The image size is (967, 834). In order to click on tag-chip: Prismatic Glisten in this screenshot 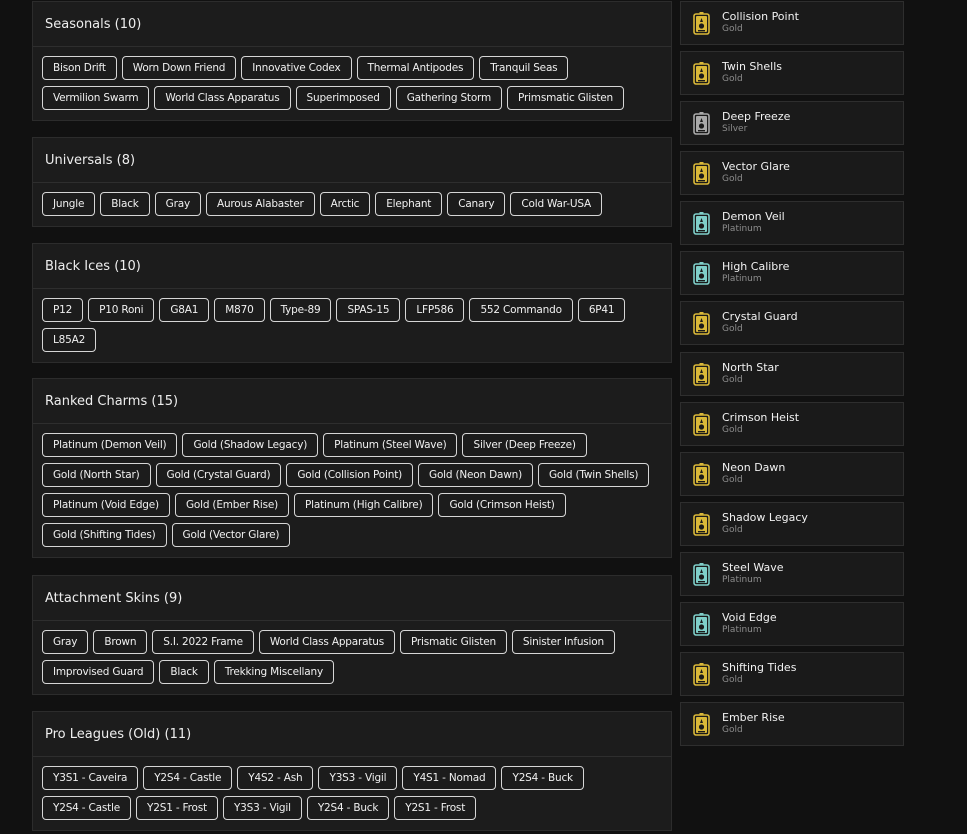, I will do `click(453, 642)`.